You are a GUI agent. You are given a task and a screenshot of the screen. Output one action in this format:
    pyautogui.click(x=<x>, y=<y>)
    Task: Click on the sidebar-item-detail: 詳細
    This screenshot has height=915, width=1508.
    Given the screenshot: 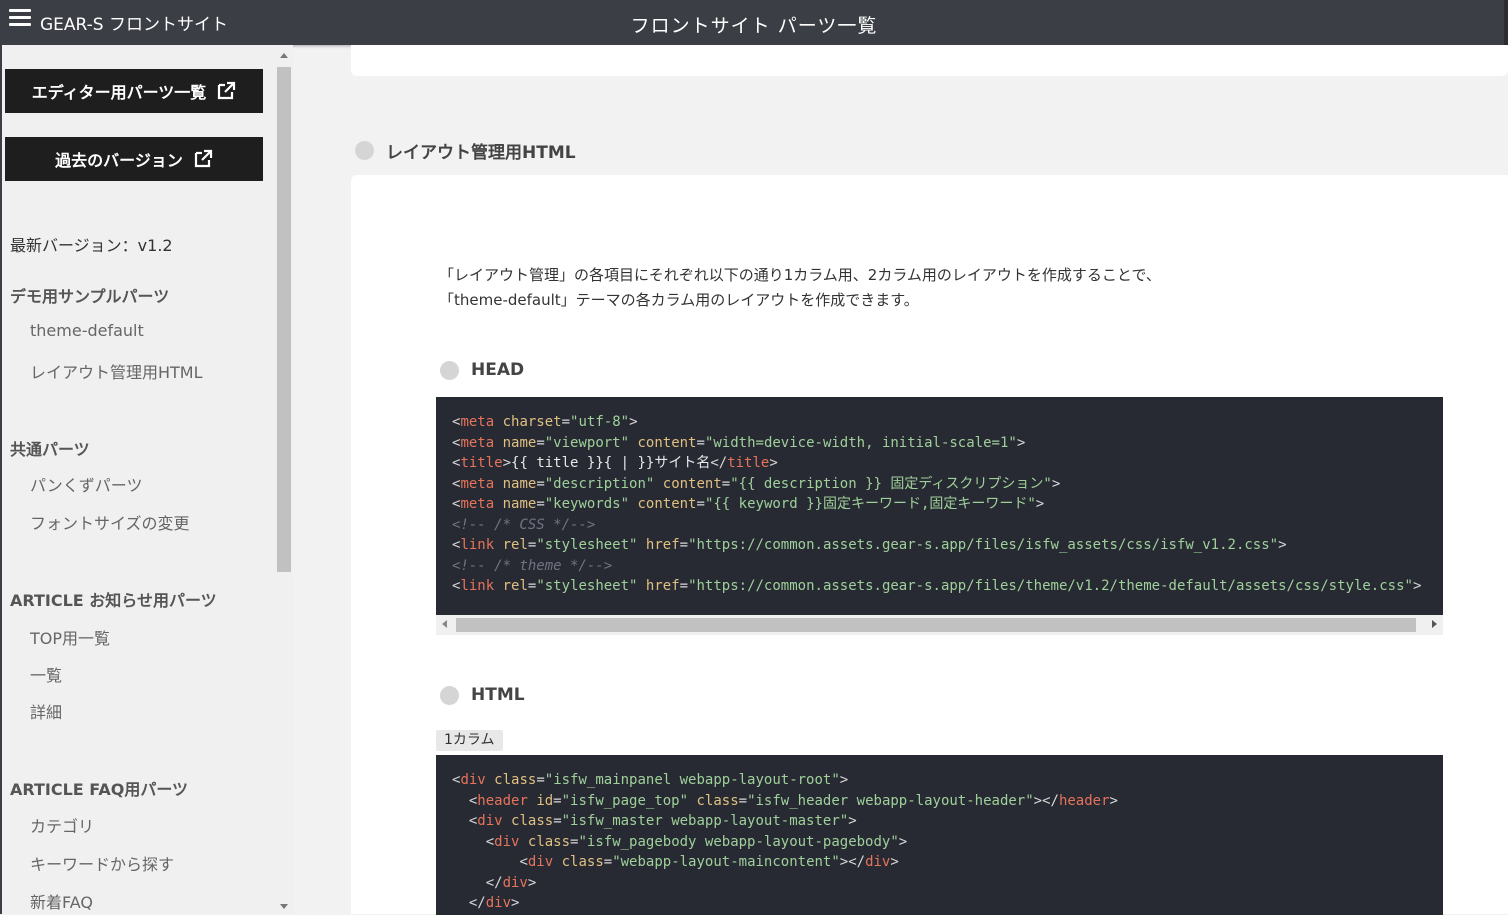 What is the action you would take?
    pyautogui.click(x=46, y=711)
    